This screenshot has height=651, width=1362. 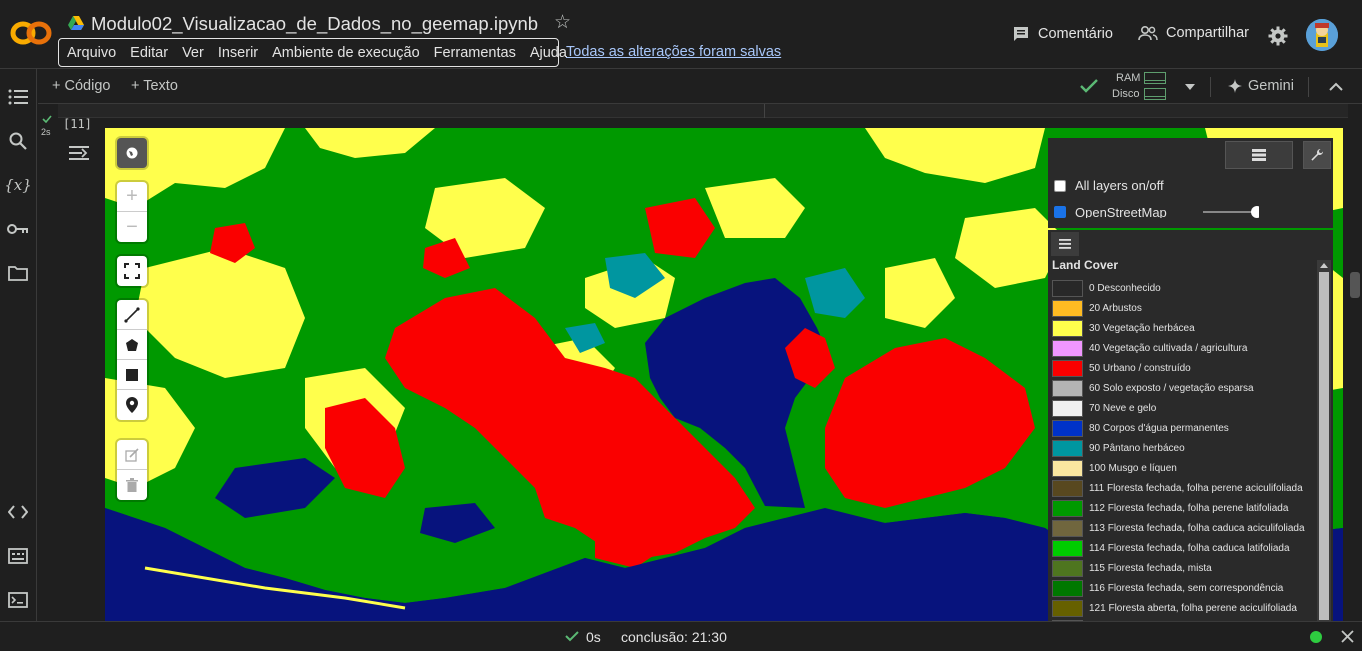 I want to click on wrench-icon, so click(x=1317, y=154).